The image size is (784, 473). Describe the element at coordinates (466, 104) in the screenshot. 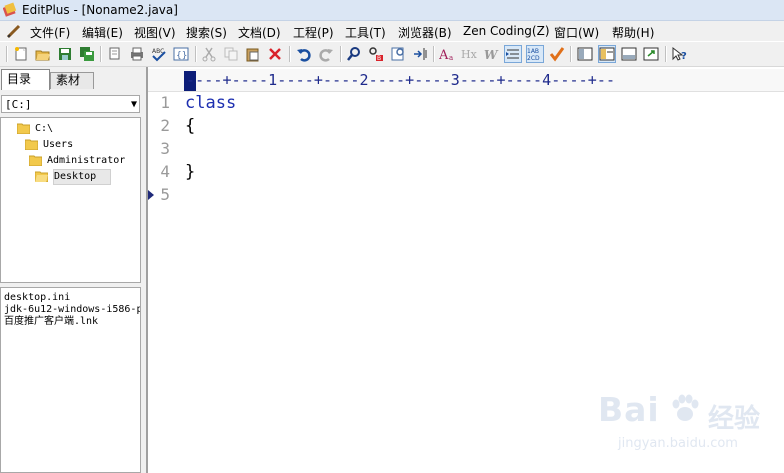

I see `code-line: 1 class` at that location.